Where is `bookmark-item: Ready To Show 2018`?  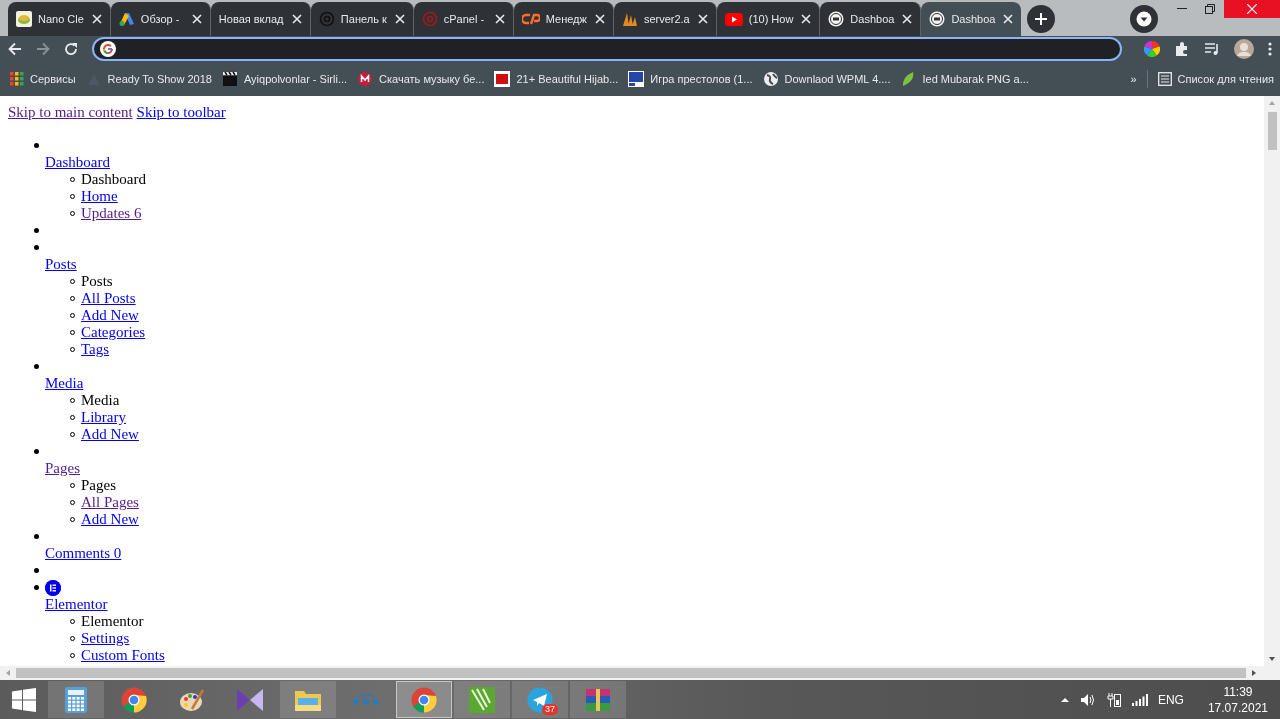 bookmark-item: Ready To Show 2018 is located at coordinates (148, 79).